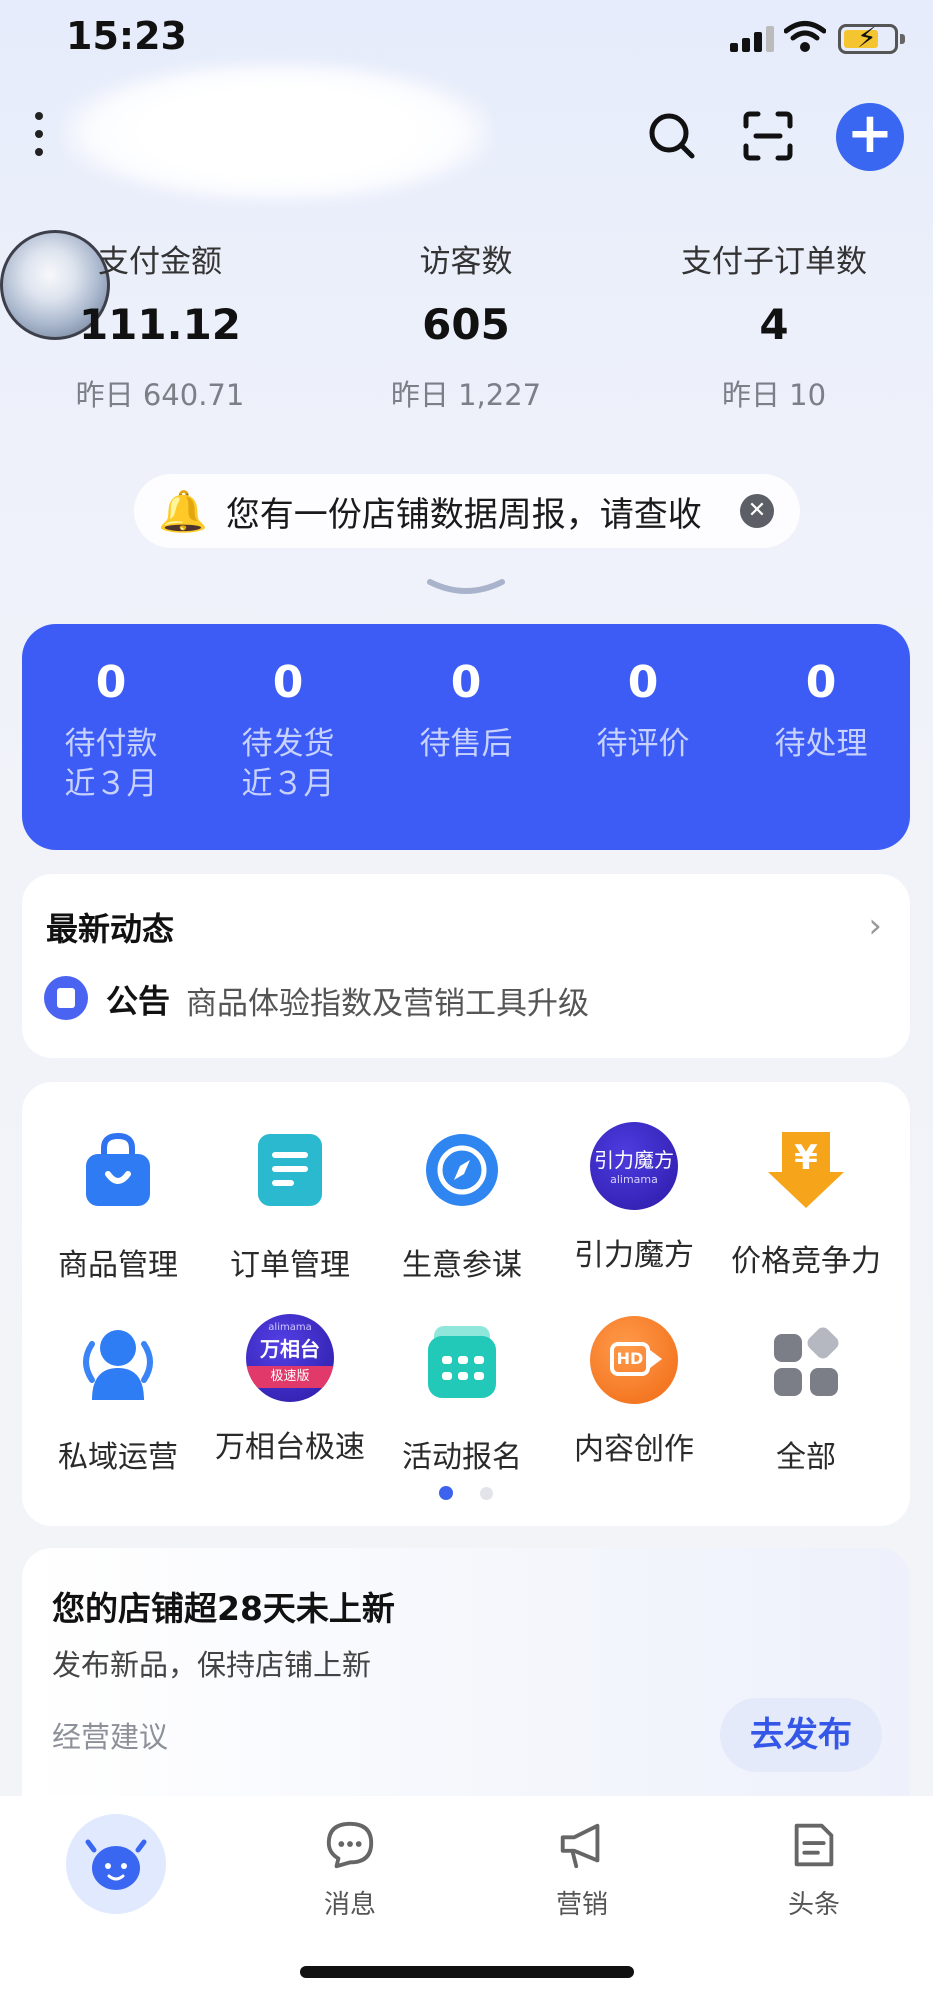 The width and height of the screenshot is (933, 2000). Describe the element at coordinates (466, 1673) in the screenshot. I see `suggestion-card: 您的店铺超28天未上新 发布新品，保持店铺上新 经营建议 去发布` at that location.